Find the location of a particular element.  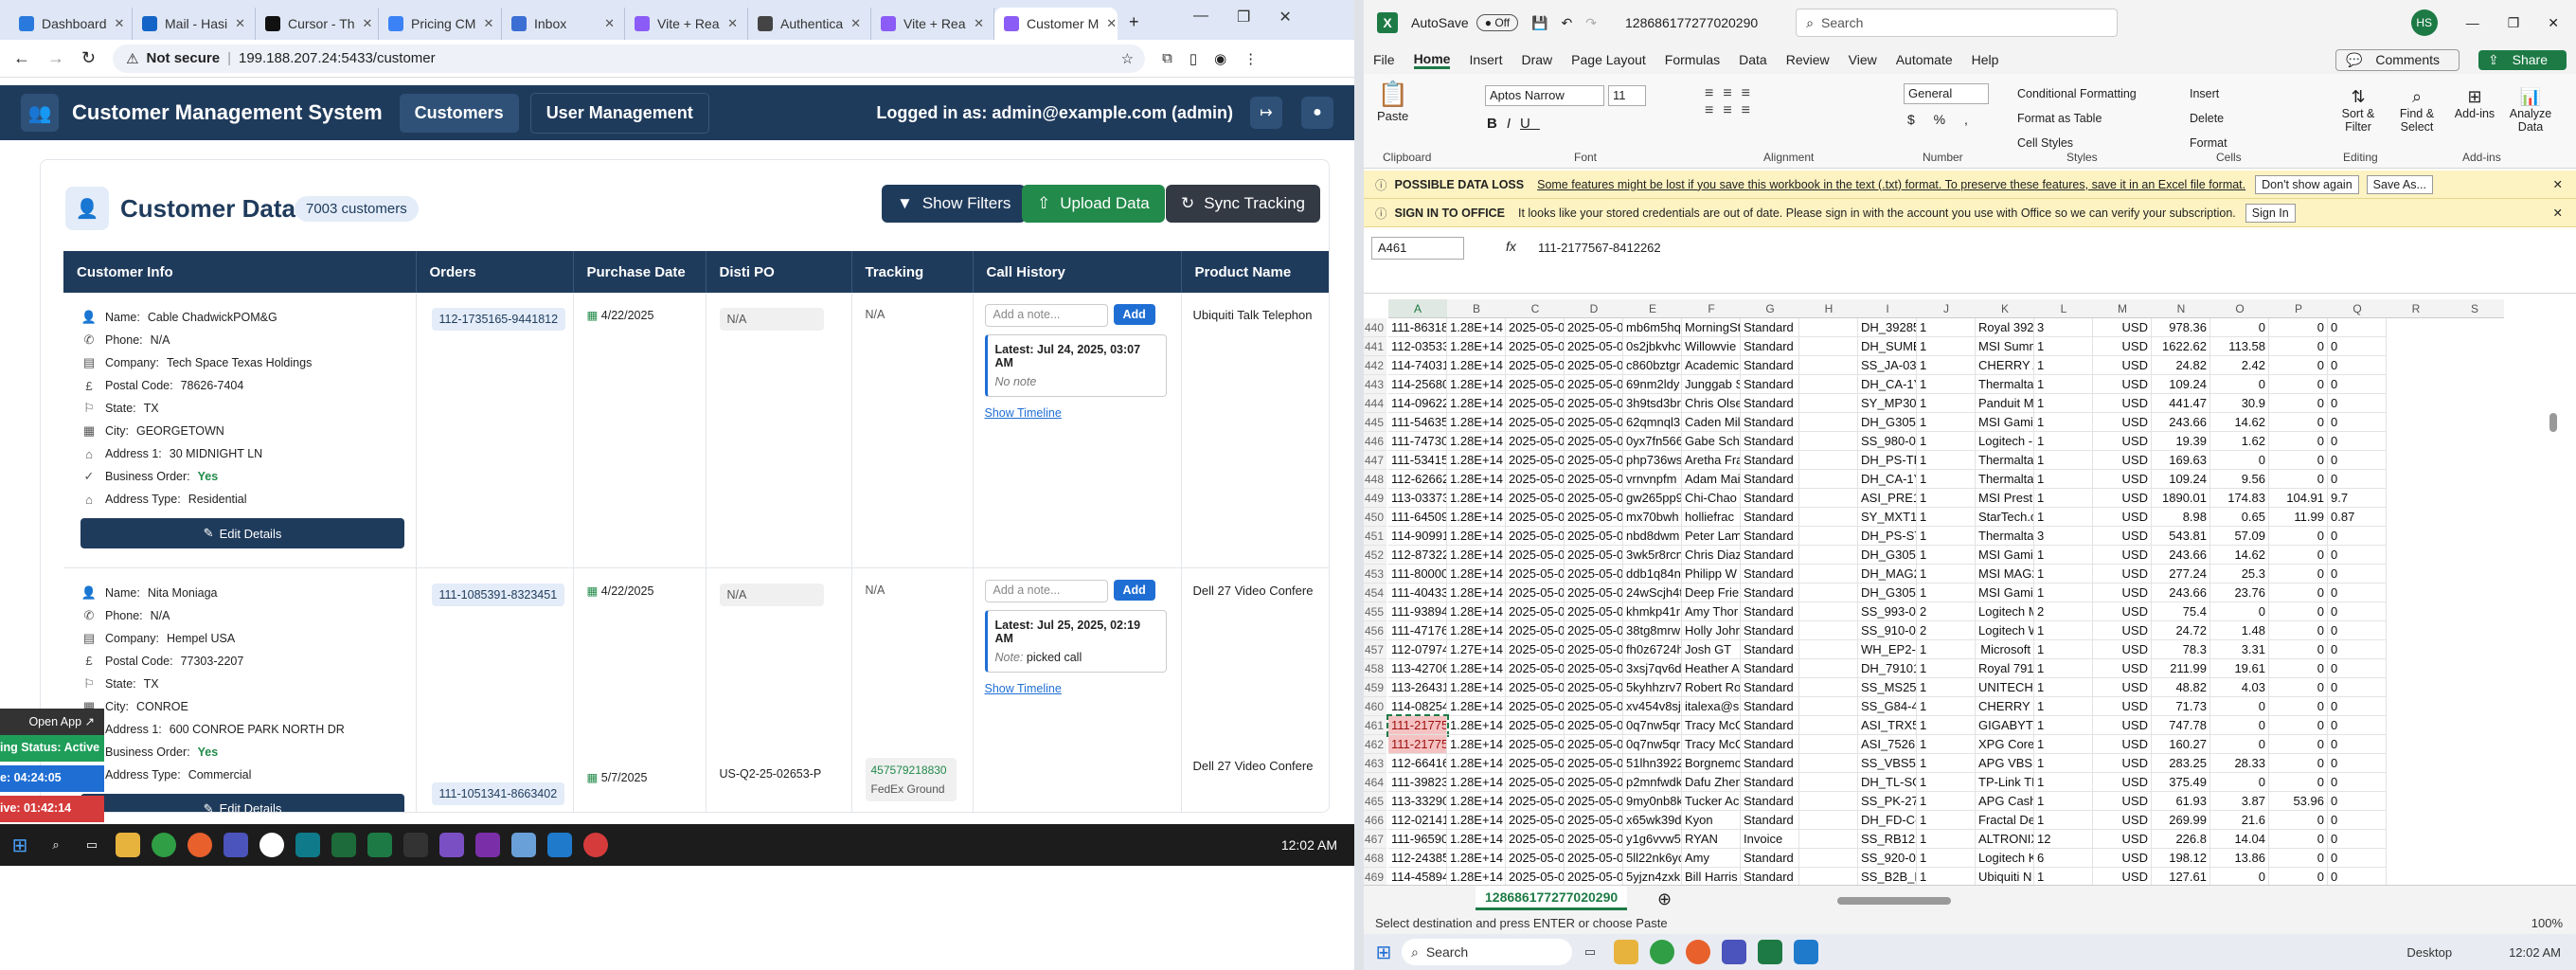

cell: 243.66 is located at coordinates (2181, 555).